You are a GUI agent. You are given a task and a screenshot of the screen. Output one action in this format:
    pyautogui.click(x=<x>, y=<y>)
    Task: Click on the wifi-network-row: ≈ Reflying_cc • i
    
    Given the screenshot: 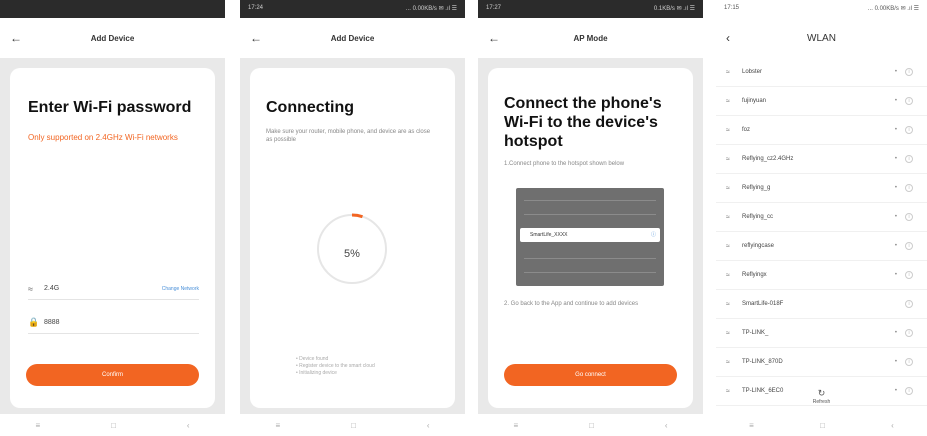 What is the action you would take?
    pyautogui.click(x=821, y=217)
    